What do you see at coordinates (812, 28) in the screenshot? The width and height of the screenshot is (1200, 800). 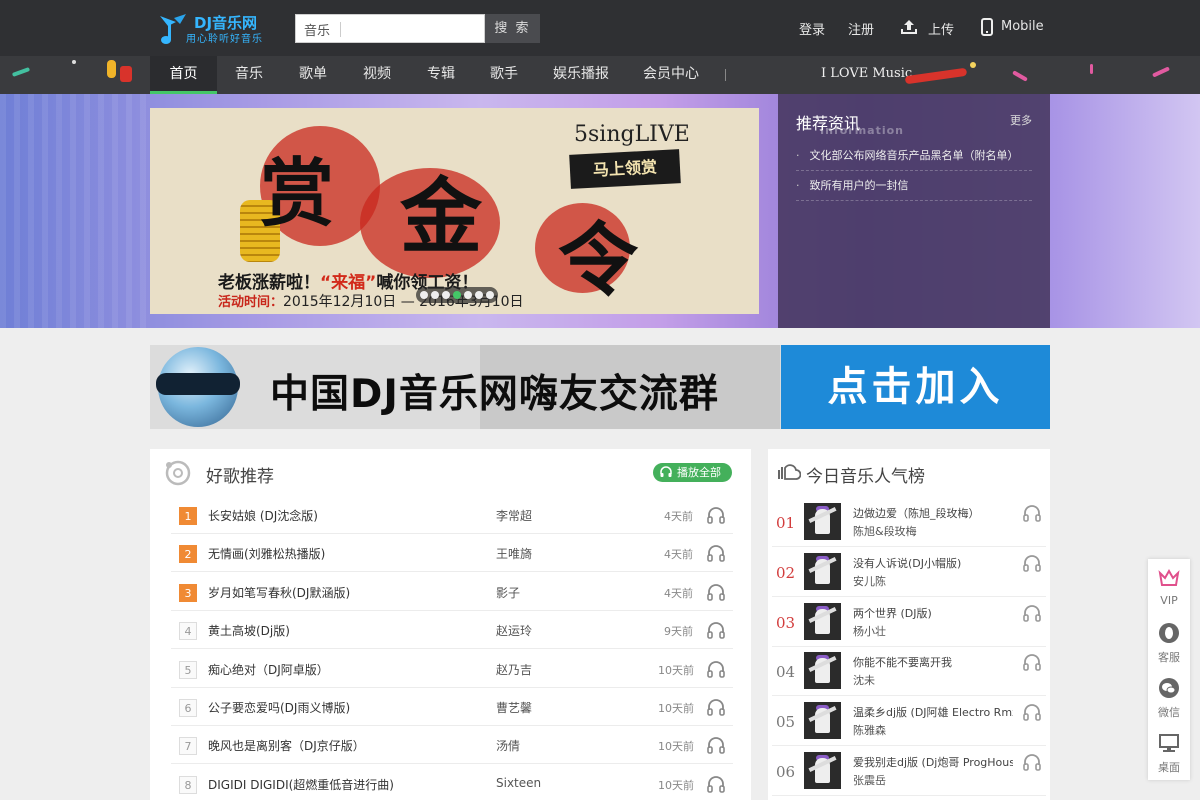 I see `login-link: 登录` at bounding box center [812, 28].